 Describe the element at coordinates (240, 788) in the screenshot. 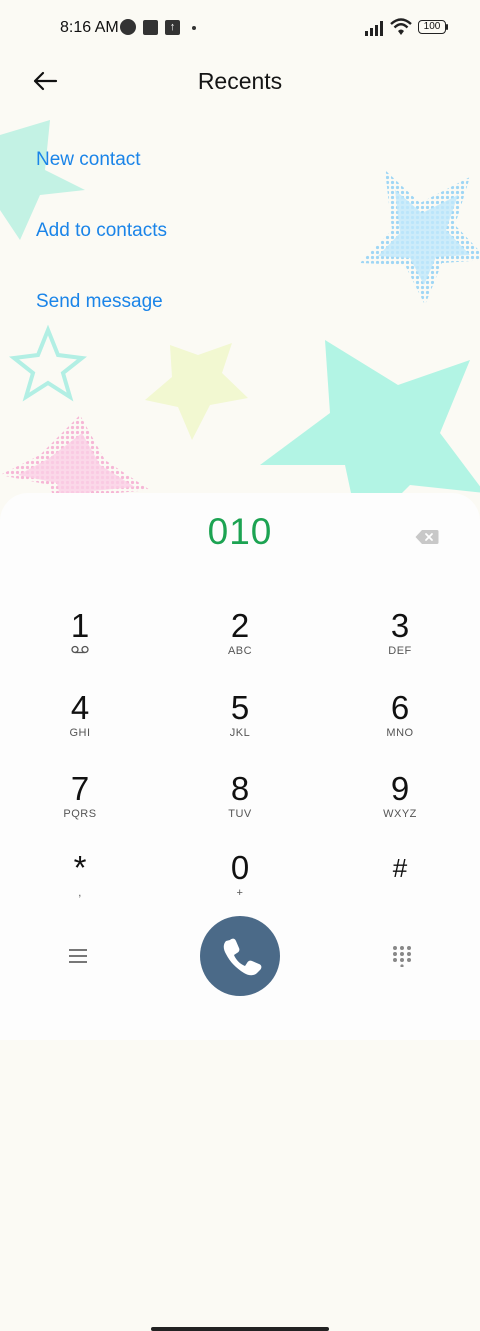

I see `key-digit: 8` at that location.